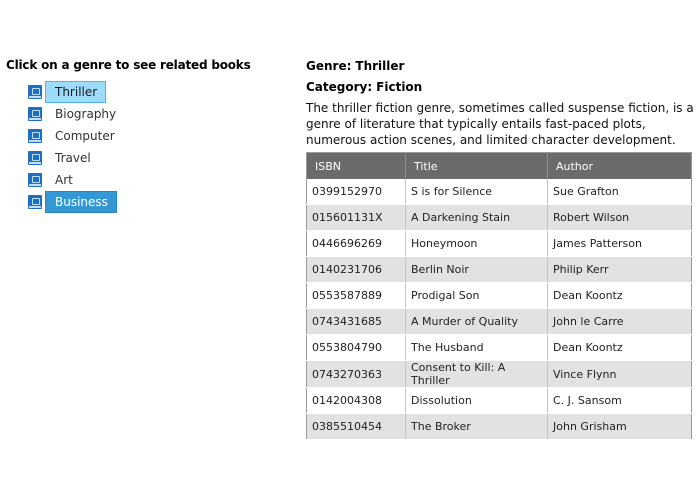 The width and height of the screenshot is (700, 500). I want to click on genre-label-business: Business, so click(81, 202).